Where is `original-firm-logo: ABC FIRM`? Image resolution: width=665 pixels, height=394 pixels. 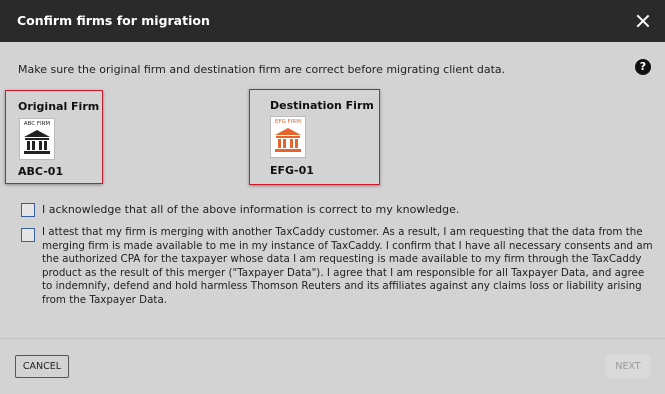 original-firm-logo: ABC FIRM is located at coordinates (37, 139).